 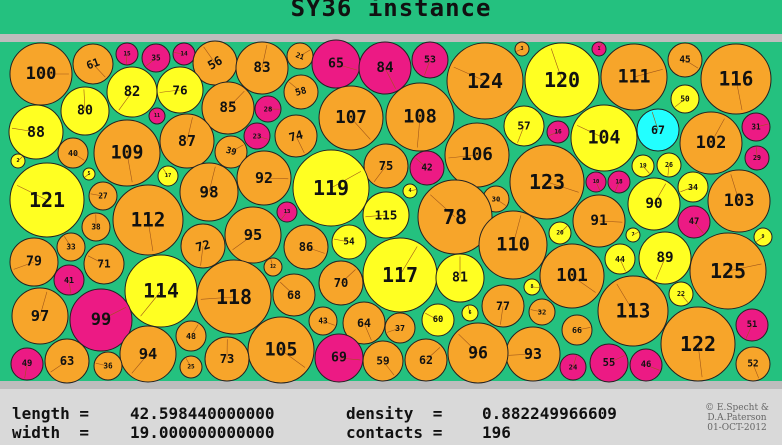 What do you see at coordinates (632, 235) in the screenshot?
I see `circle-label: 7` at bounding box center [632, 235].